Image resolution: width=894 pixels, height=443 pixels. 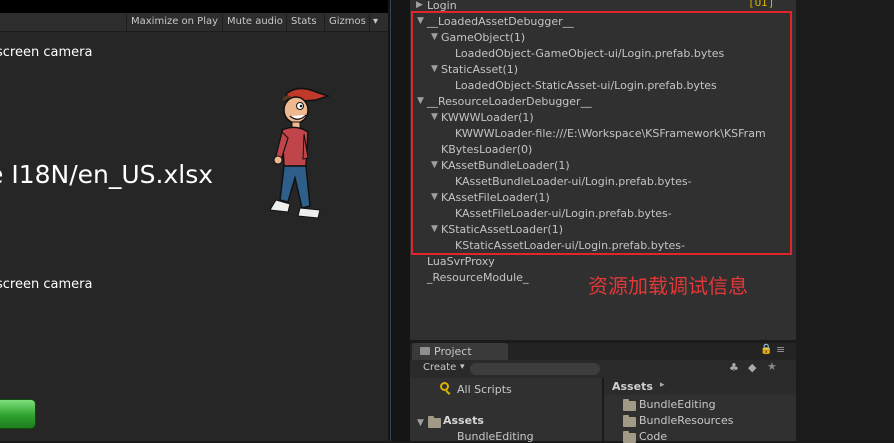 What do you see at coordinates (603, 369) in the screenshot?
I see `project-toolbar: Create ▾ ♣ ◆ ★` at bounding box center [603, 369].